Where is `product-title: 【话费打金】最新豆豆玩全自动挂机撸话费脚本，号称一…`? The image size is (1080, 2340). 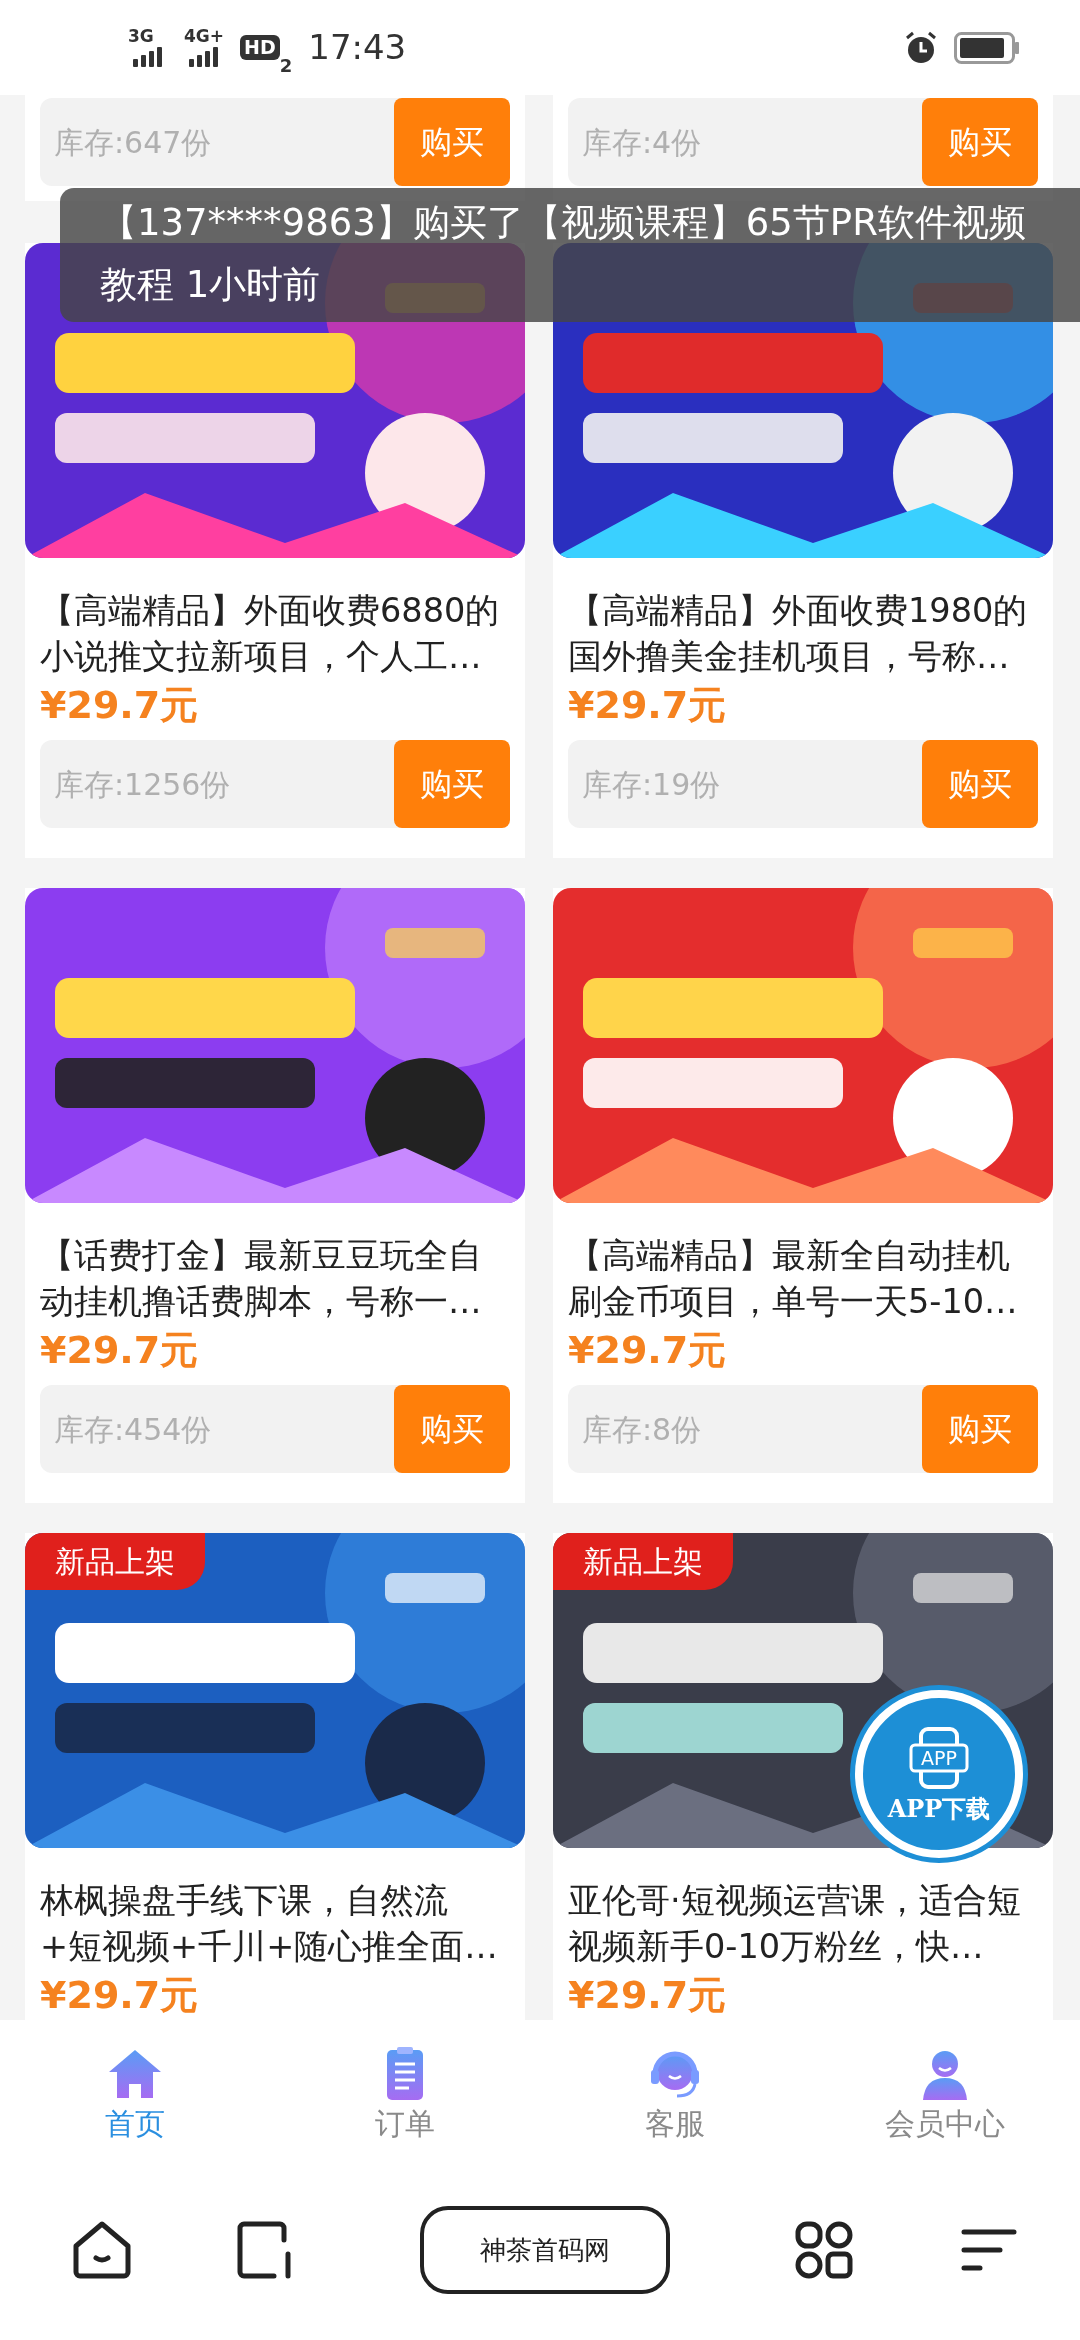 product-title: 【话费打金】最新豆豆玩全自动挂机撸话费脚本，号称一… is located at coordinates (261, 1279).